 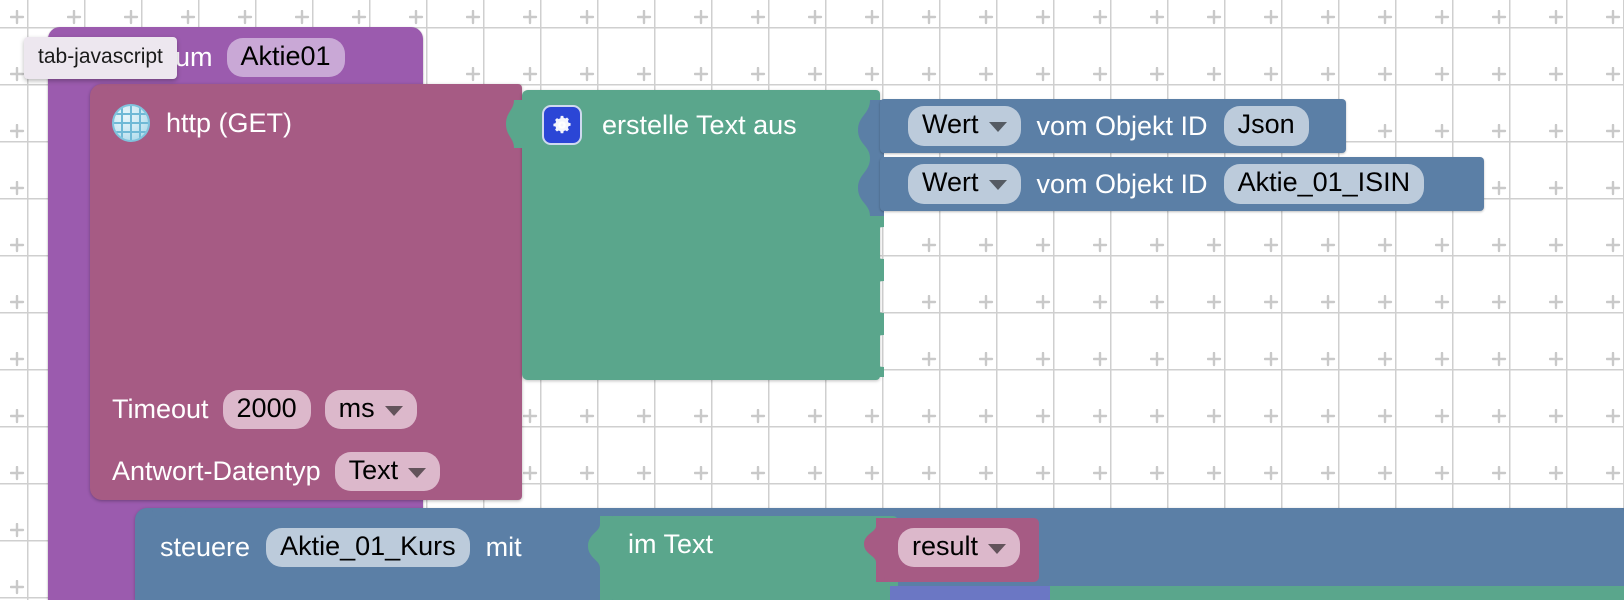 I want to click on create-text-header: erstelle Text aus, so click(x=669, y=125).